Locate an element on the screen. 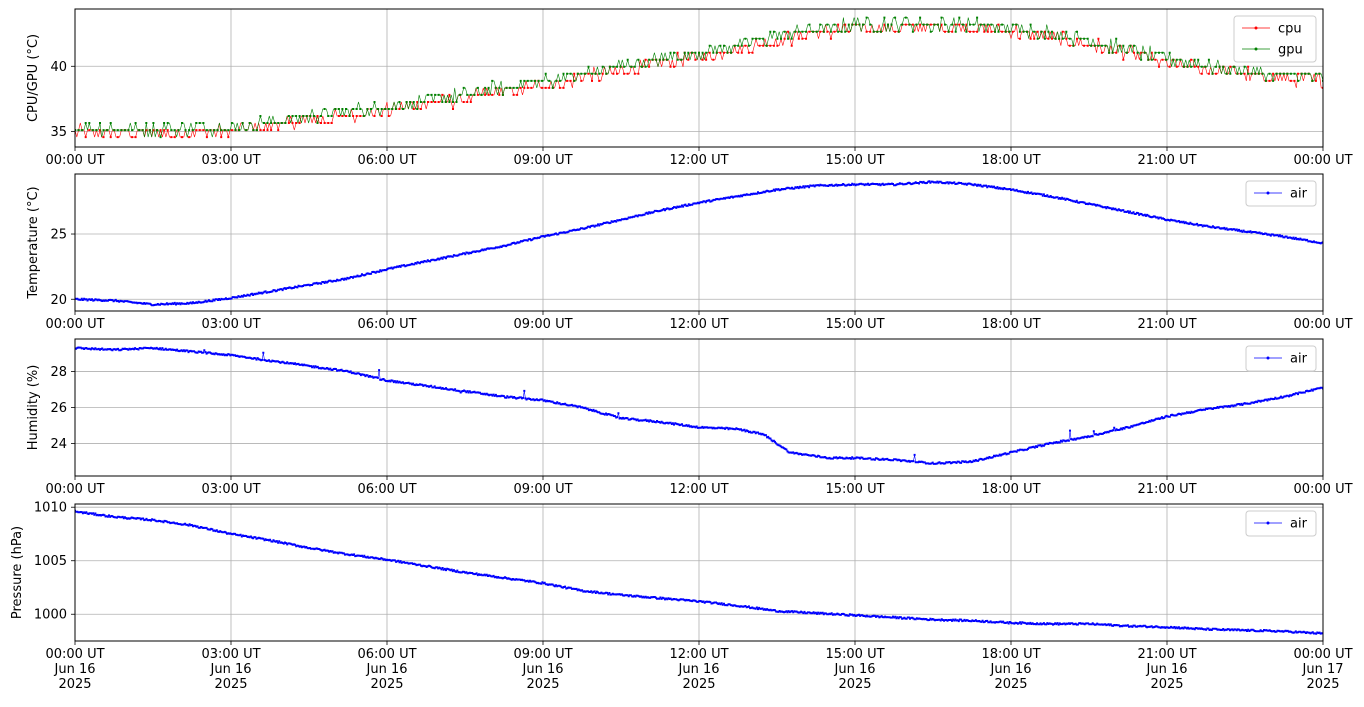 Image resolution: width=1364 pixels, height=707 pixels. legend: cpu gpu is located at coordinates (1275, 39).